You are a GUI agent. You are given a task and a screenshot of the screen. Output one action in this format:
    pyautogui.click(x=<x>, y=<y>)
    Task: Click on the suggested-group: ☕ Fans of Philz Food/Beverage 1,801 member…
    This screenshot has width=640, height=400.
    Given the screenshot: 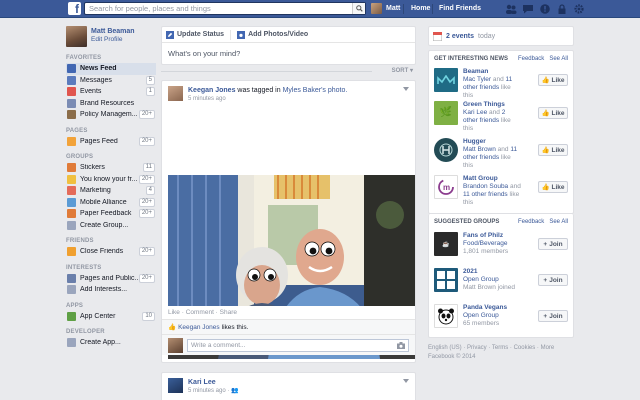 What is the action you would take?
    pyautogui.click(x=501, y=250)
    